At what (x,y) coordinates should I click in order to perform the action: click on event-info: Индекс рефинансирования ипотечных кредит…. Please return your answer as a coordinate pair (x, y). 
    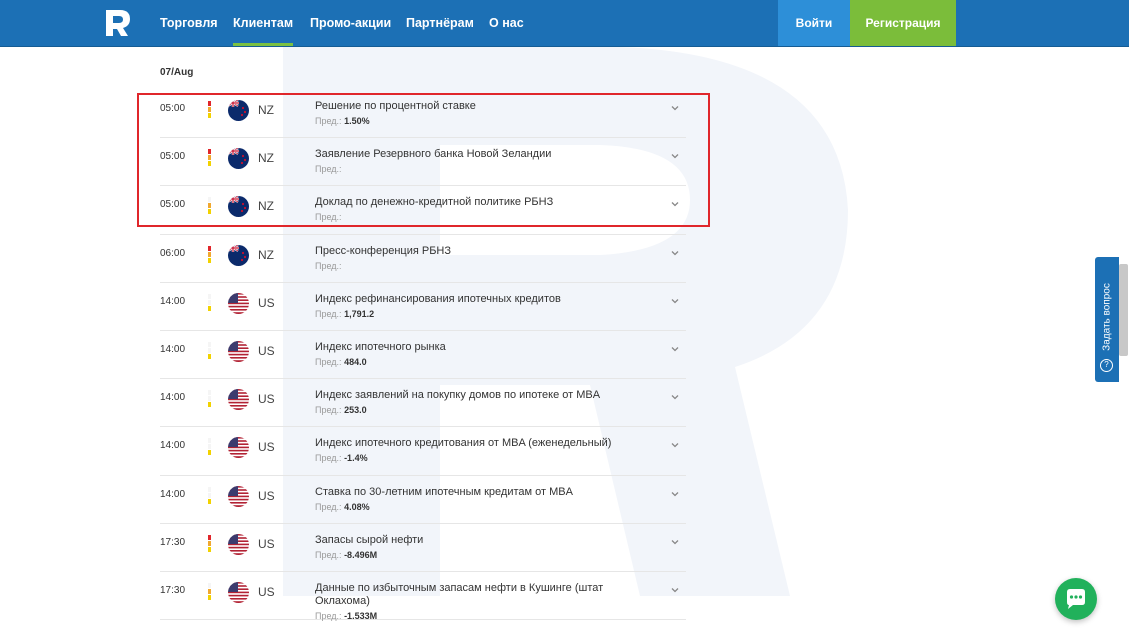
    Looking at the image, I should click on (480, 307).